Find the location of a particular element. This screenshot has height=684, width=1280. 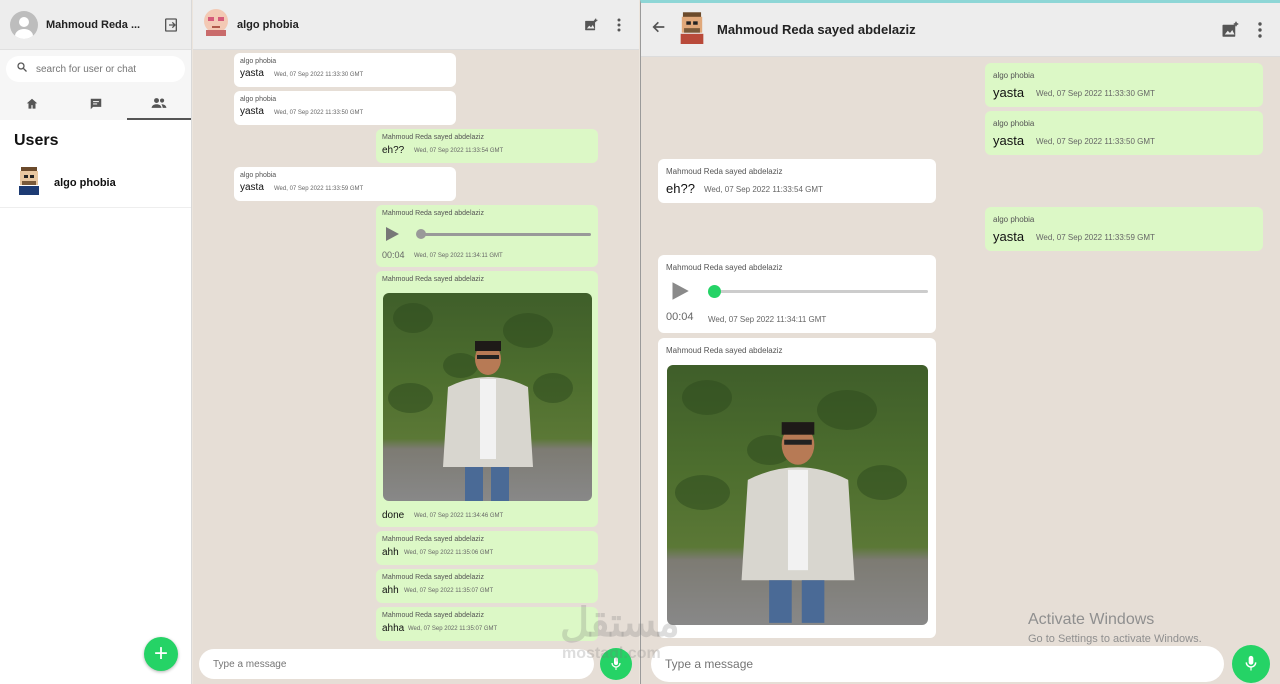

tab-users is located at coordinates (159, 104).